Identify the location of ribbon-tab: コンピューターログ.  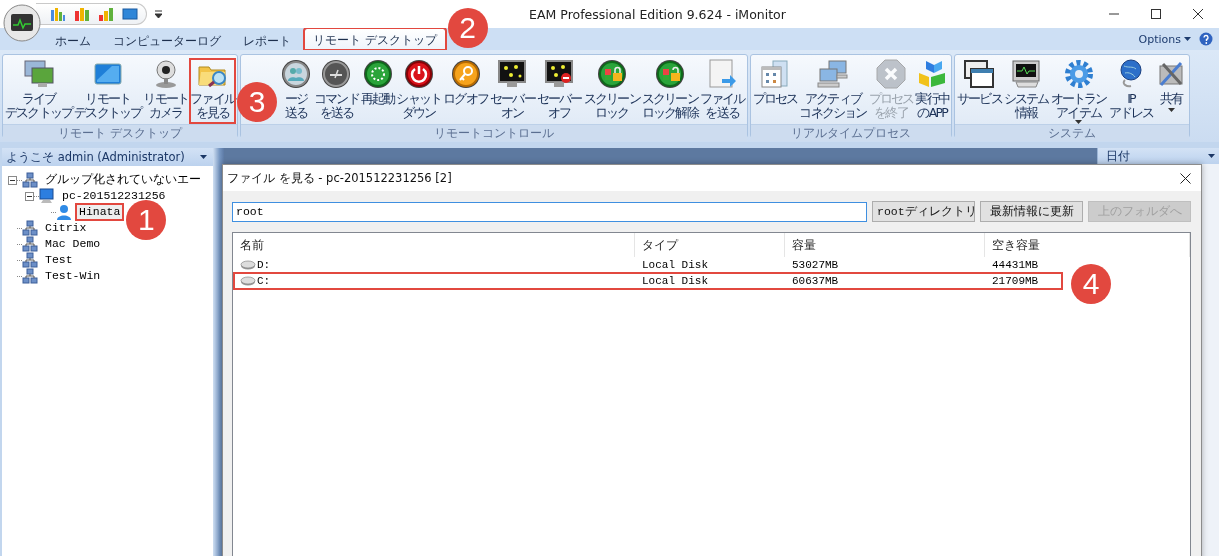
(167, 40).